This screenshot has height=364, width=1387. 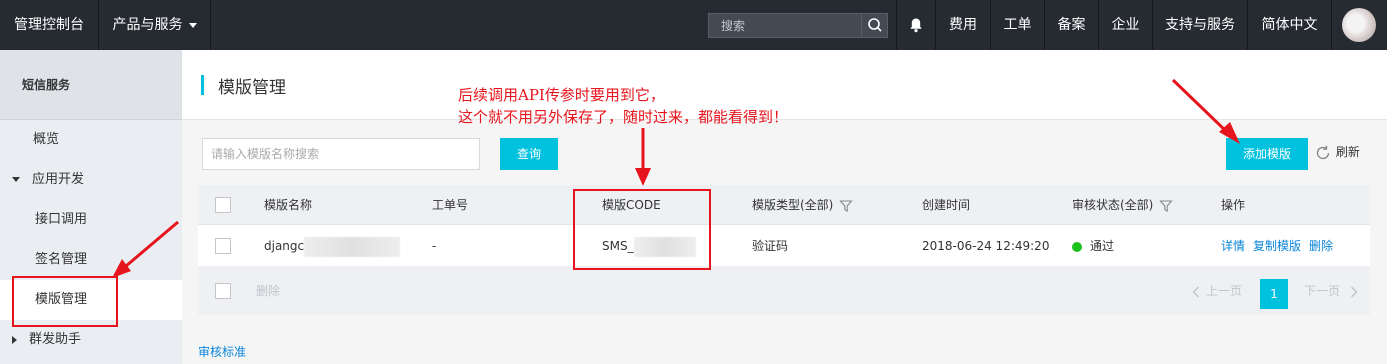 I want to click on row-audit-status: 通过, so click(x=1093, y=246).